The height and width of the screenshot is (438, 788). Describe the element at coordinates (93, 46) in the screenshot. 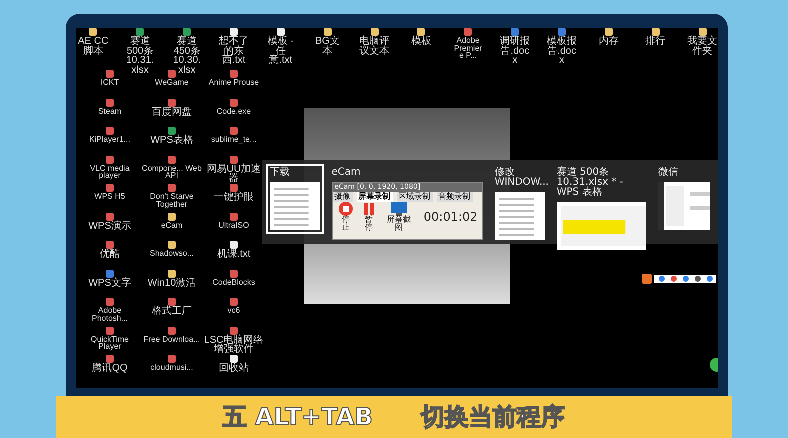

I see `desktop-icon-label: AE CC脚本` at that location.